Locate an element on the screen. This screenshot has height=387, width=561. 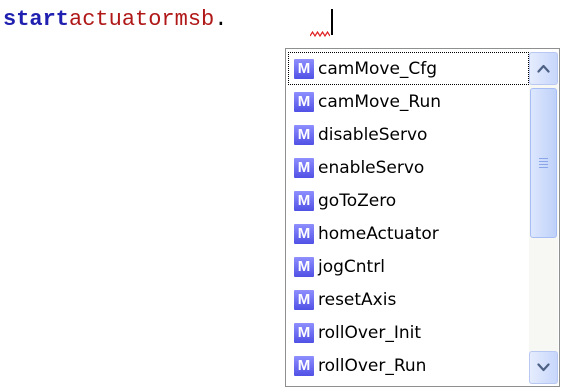
autocomplete-item-cammove-cfg: M camMove_Cfg is located at coordinates (408, 68).